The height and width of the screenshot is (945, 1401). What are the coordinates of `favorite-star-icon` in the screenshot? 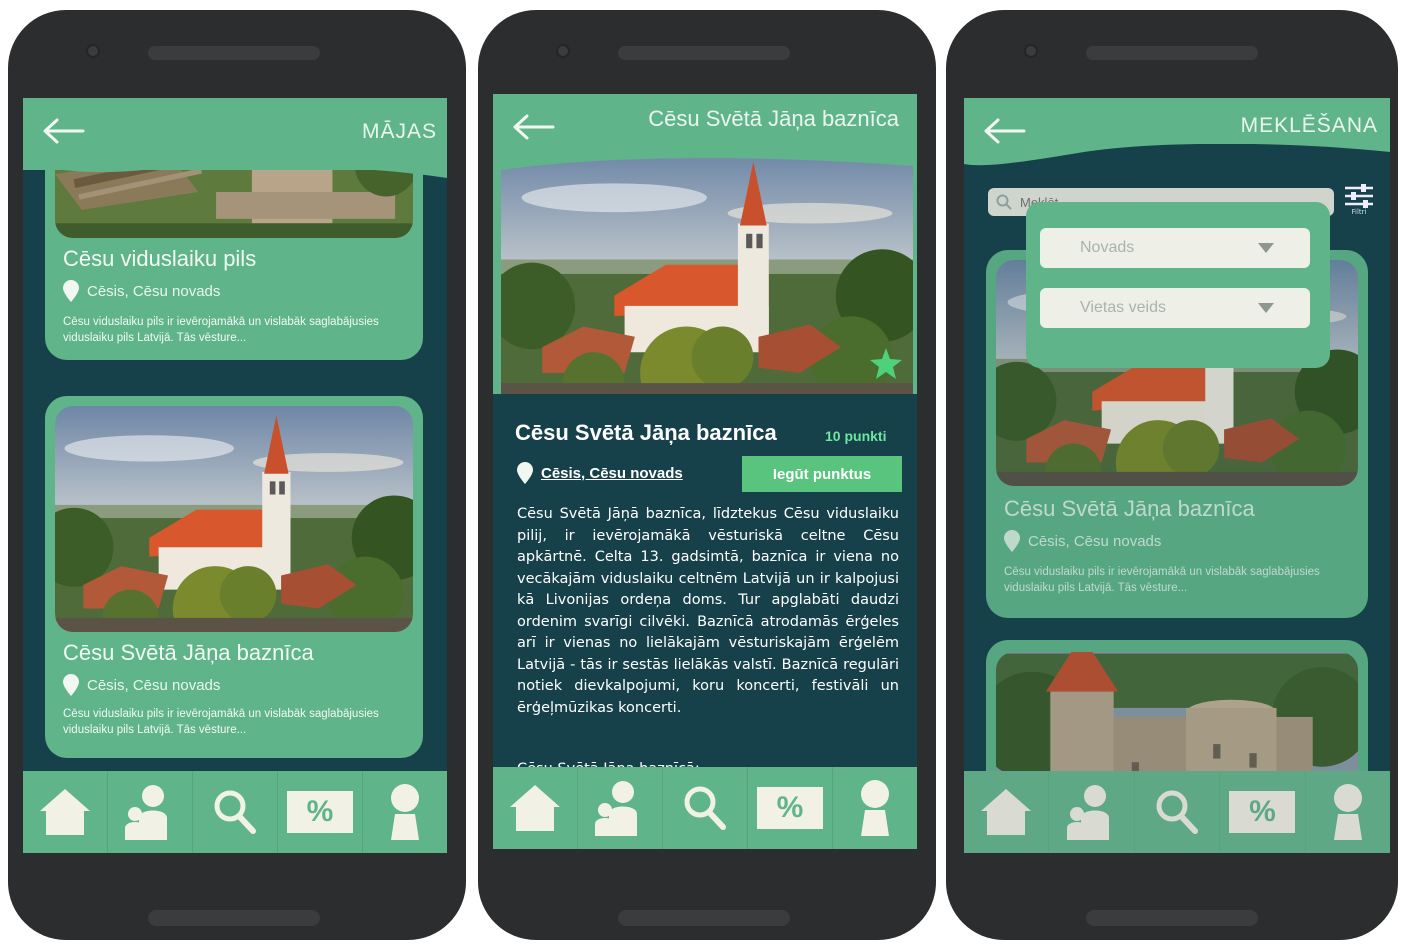 It's located at (886, 364).